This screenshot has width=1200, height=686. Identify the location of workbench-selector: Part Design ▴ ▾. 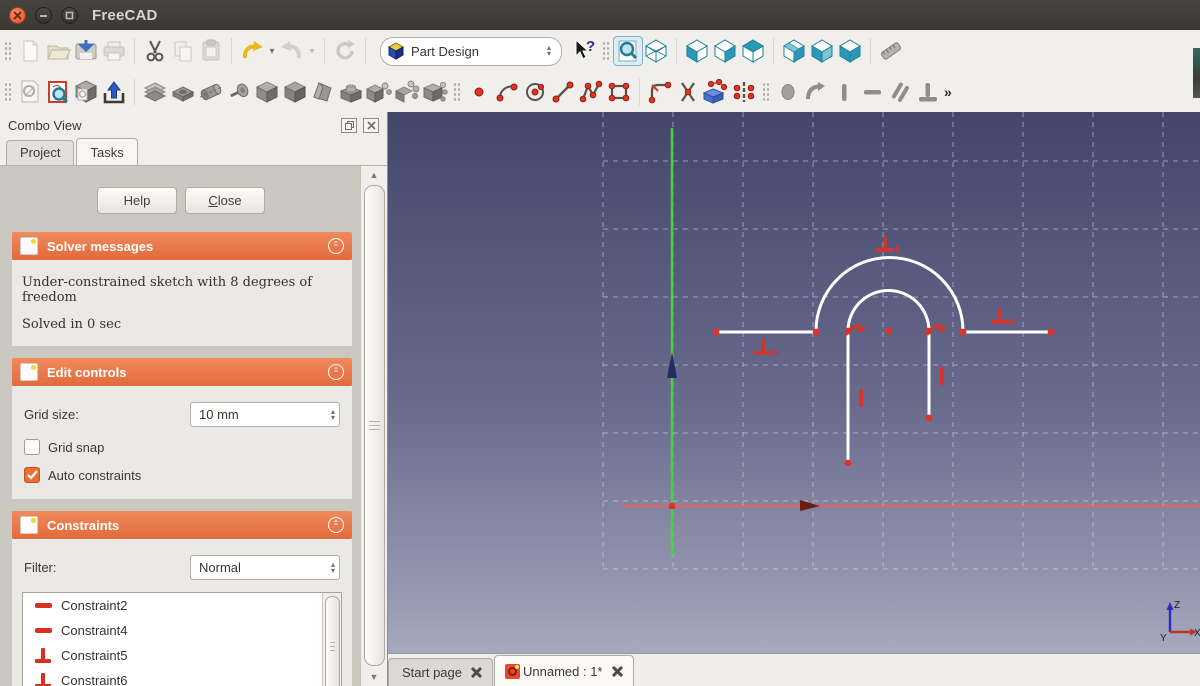
(471, 51).